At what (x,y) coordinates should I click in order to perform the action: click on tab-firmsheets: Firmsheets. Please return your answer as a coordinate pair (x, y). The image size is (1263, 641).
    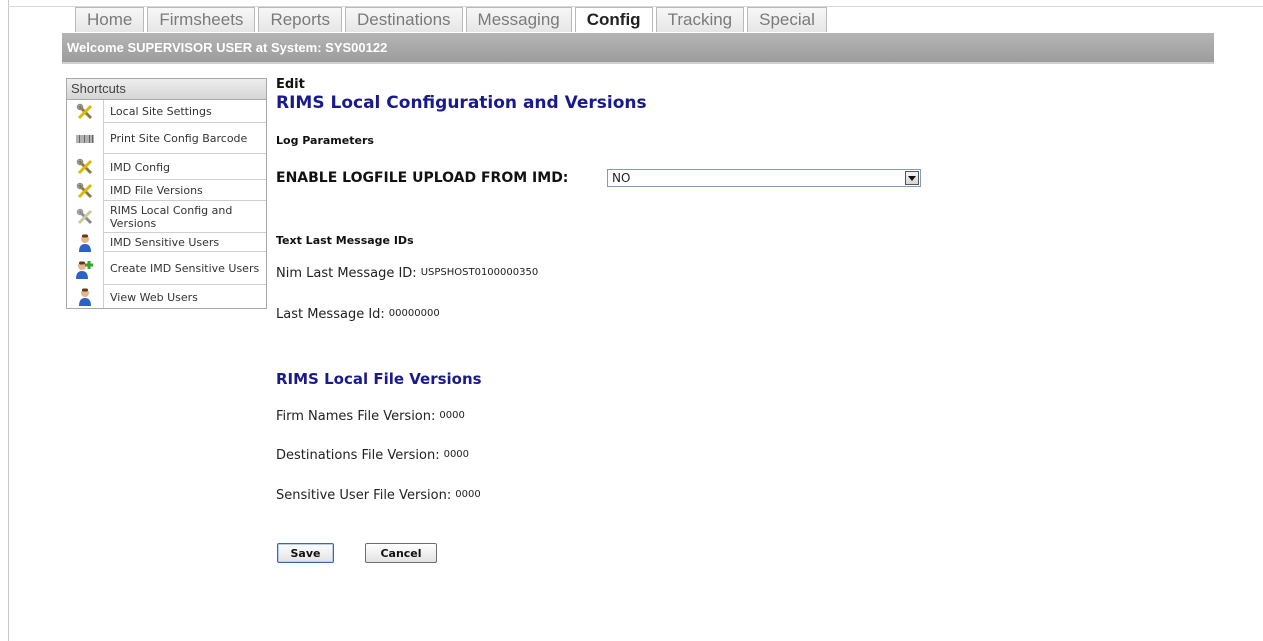
    Looking at the image, I should click on (201, 19).